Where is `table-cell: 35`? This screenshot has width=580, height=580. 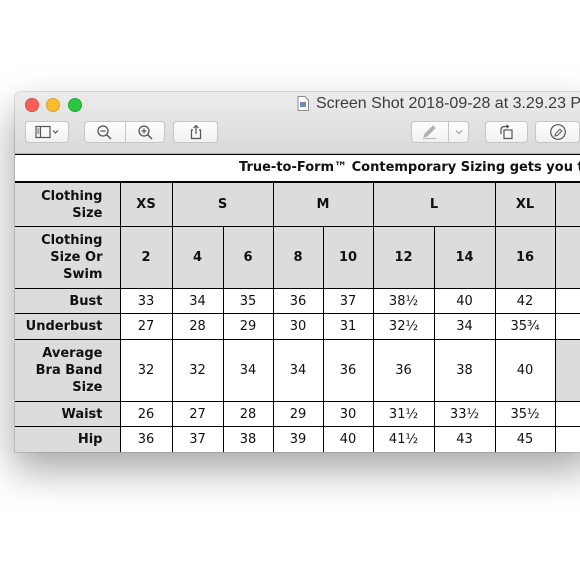 table-cell: 35 is located at coordinates (248, 301).